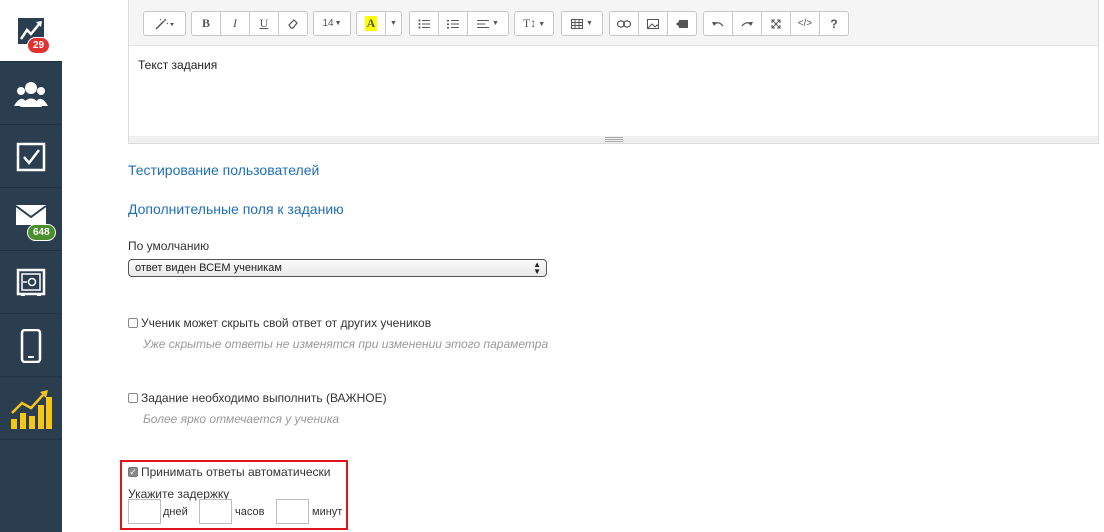  What do you see at coordinates (235, 23) in the screenshot?
I see `italic-button: I` at bounding box center [235, 23].